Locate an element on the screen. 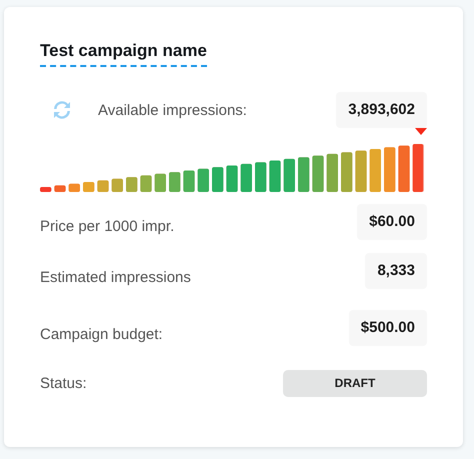  status-badge: DRAFT is located at coordinates (355, 383).